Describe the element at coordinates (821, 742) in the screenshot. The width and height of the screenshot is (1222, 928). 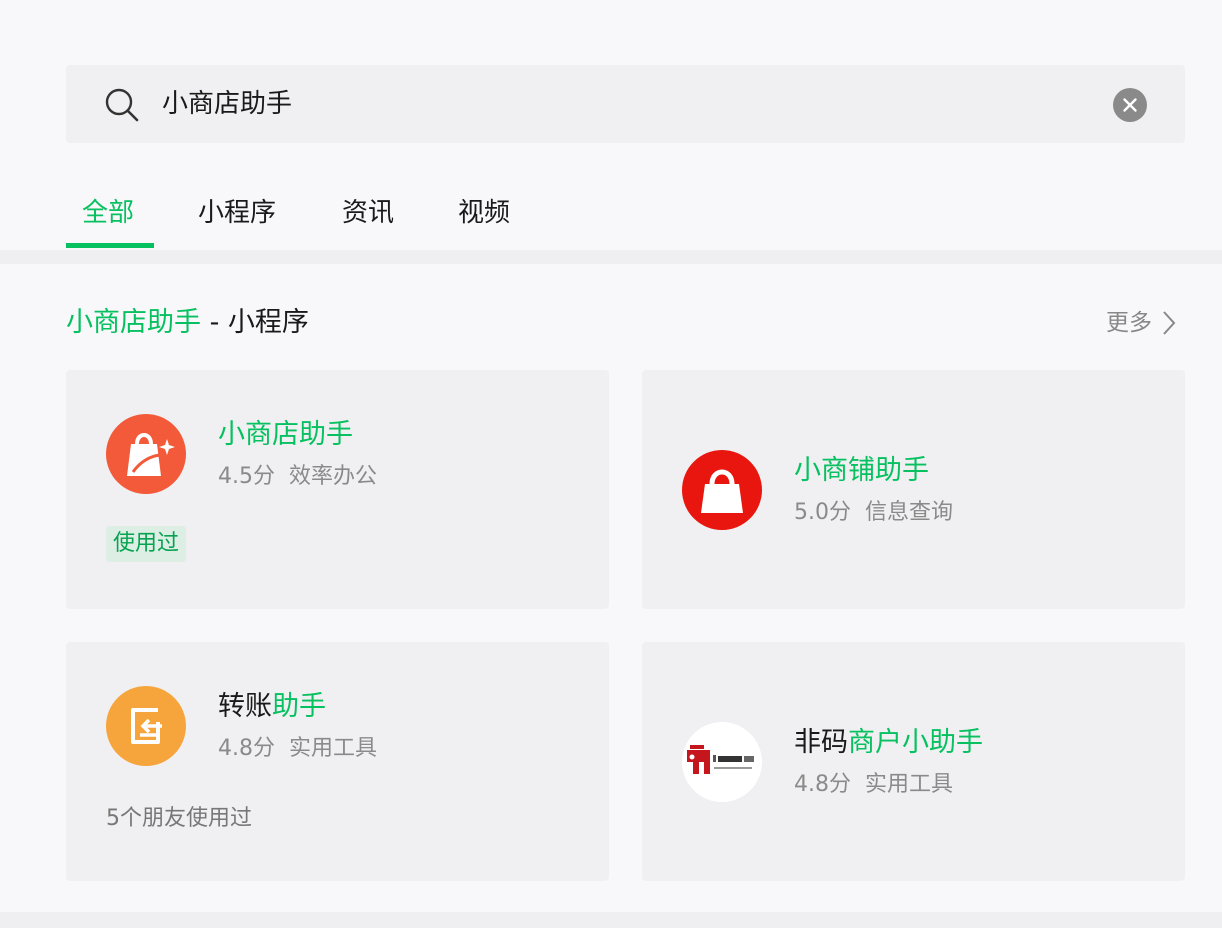
I see `card-title-part: 非码` at that location.